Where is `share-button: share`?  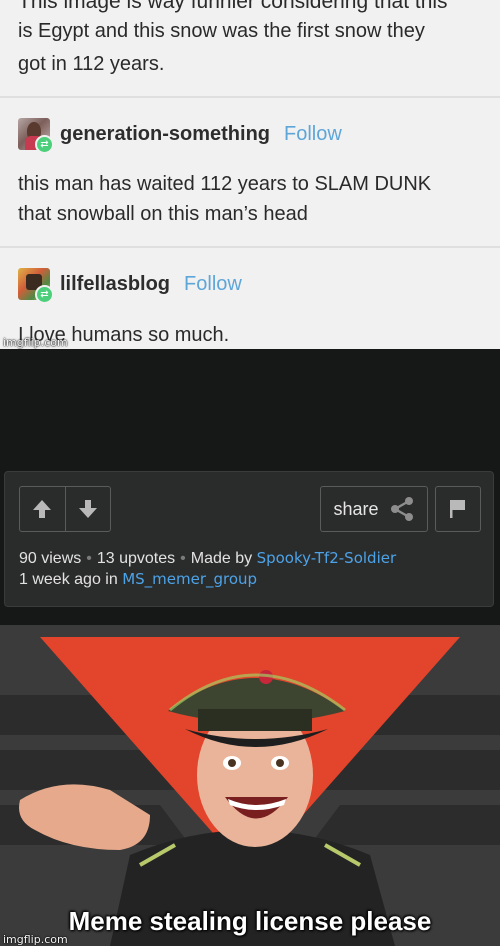
share-button: share is located at coordinates (374, 509).